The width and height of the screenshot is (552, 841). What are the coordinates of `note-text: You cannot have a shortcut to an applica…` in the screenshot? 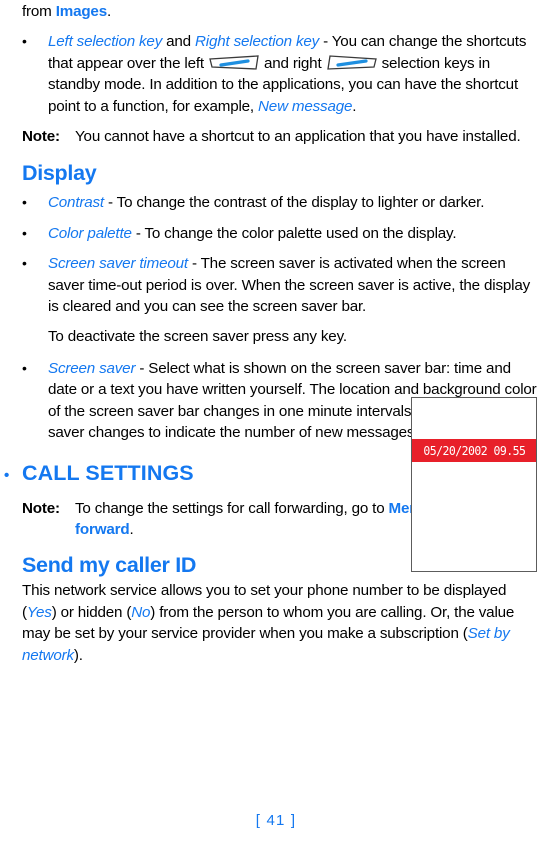 It's located at (298, 137).